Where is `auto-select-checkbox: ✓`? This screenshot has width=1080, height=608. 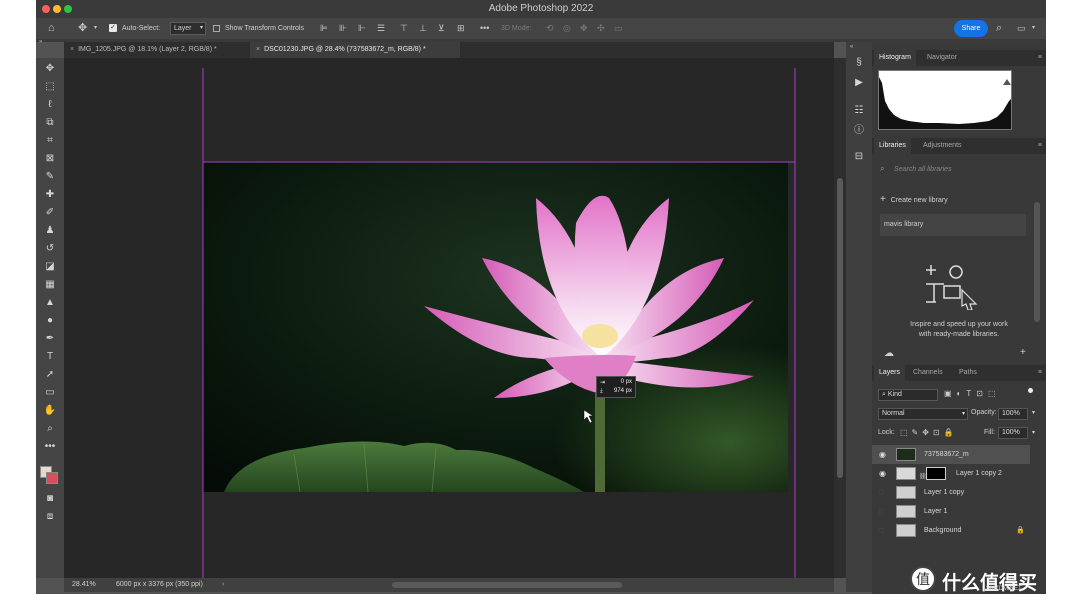
auto-select-checkbox: ✓ is located at coordinates (113, 28).